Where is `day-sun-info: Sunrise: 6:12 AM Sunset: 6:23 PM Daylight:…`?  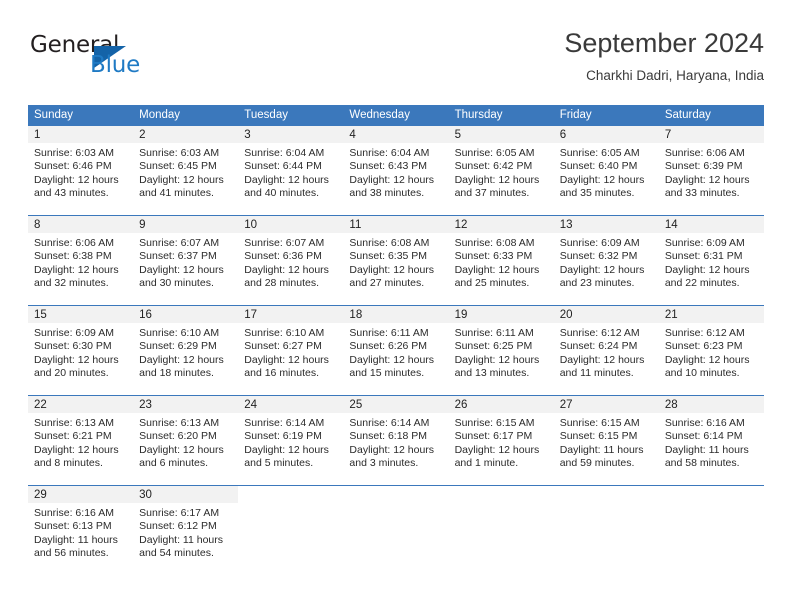 day-sun-info: Sunrise: 6:12 AM Sunset: 6:23 PM Daylight:… is located at coordinates (711, 352).